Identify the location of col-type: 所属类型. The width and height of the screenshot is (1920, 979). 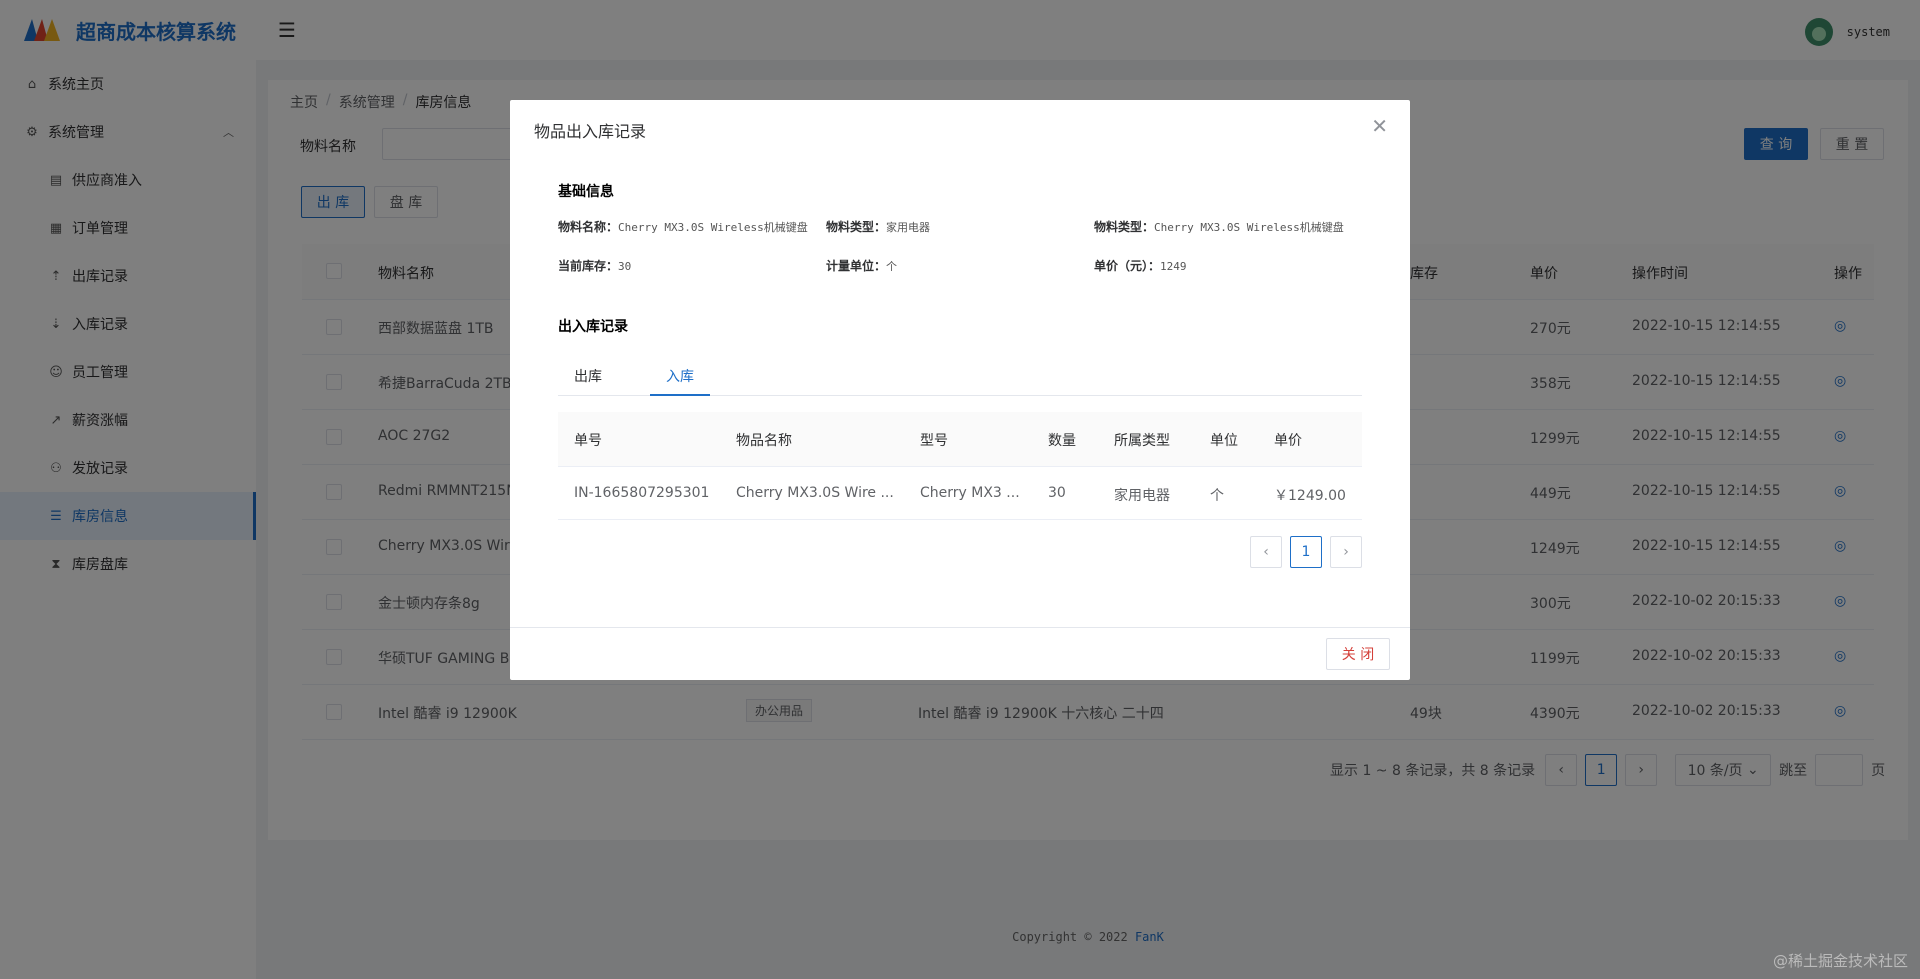
(1142, 441).